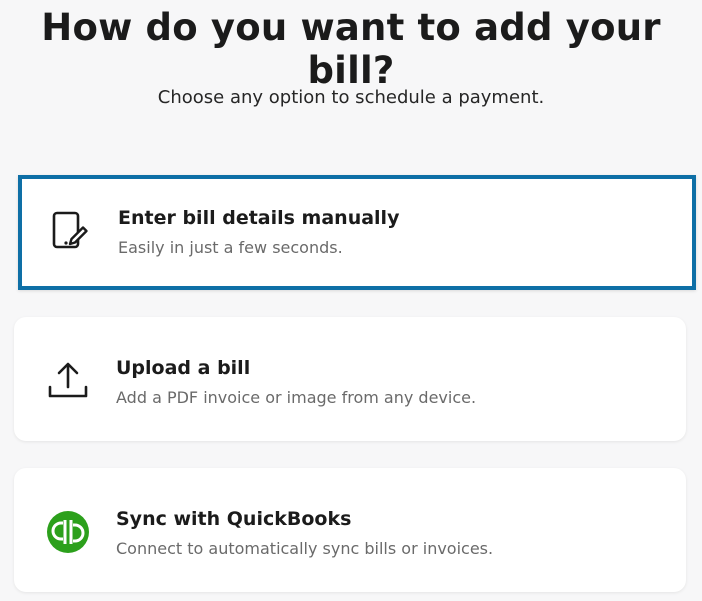  What do you see at coordinates (68, 381) in the screenshot?
I see `upload-icon` at bounding box center [68, 381].